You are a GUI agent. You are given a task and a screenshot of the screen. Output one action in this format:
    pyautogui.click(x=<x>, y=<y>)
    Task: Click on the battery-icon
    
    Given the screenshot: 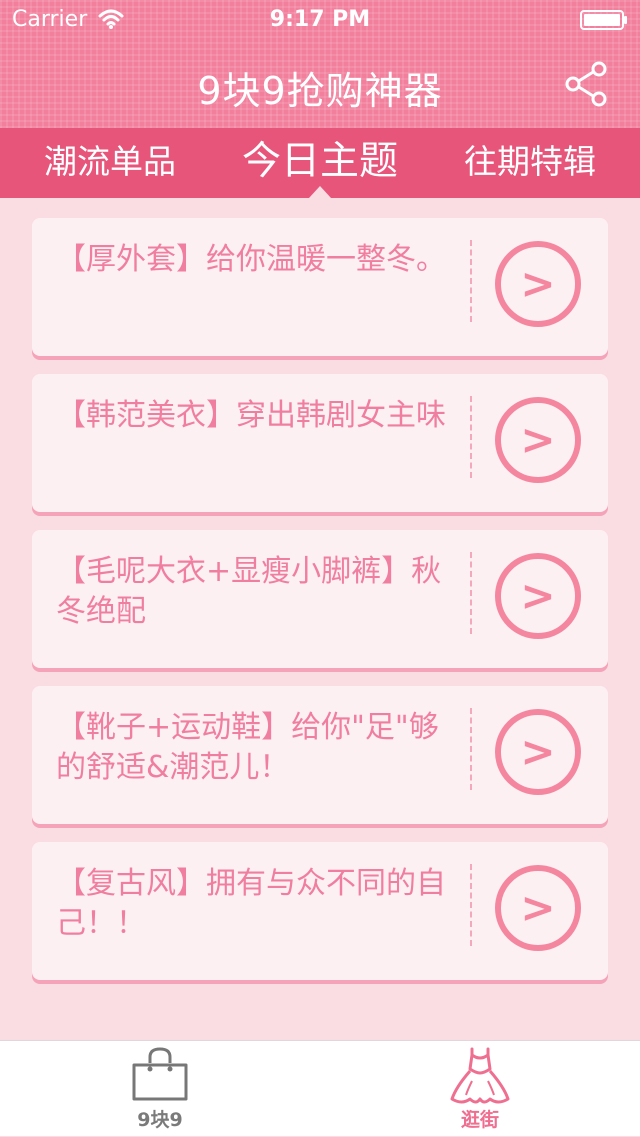 What is the action you would take?
    pyautogui.click(x=603, y=20)
    